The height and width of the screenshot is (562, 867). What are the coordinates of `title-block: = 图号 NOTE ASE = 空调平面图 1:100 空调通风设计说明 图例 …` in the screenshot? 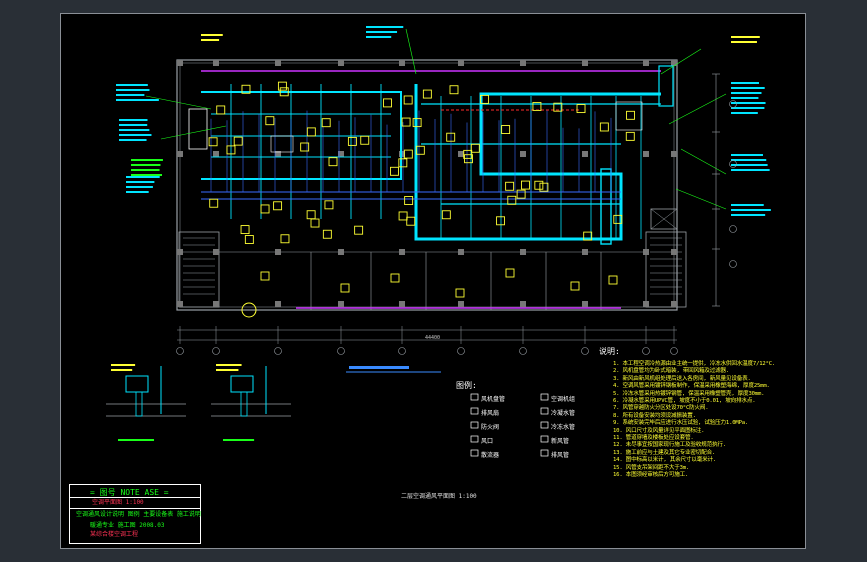 It's located at (135, 514).